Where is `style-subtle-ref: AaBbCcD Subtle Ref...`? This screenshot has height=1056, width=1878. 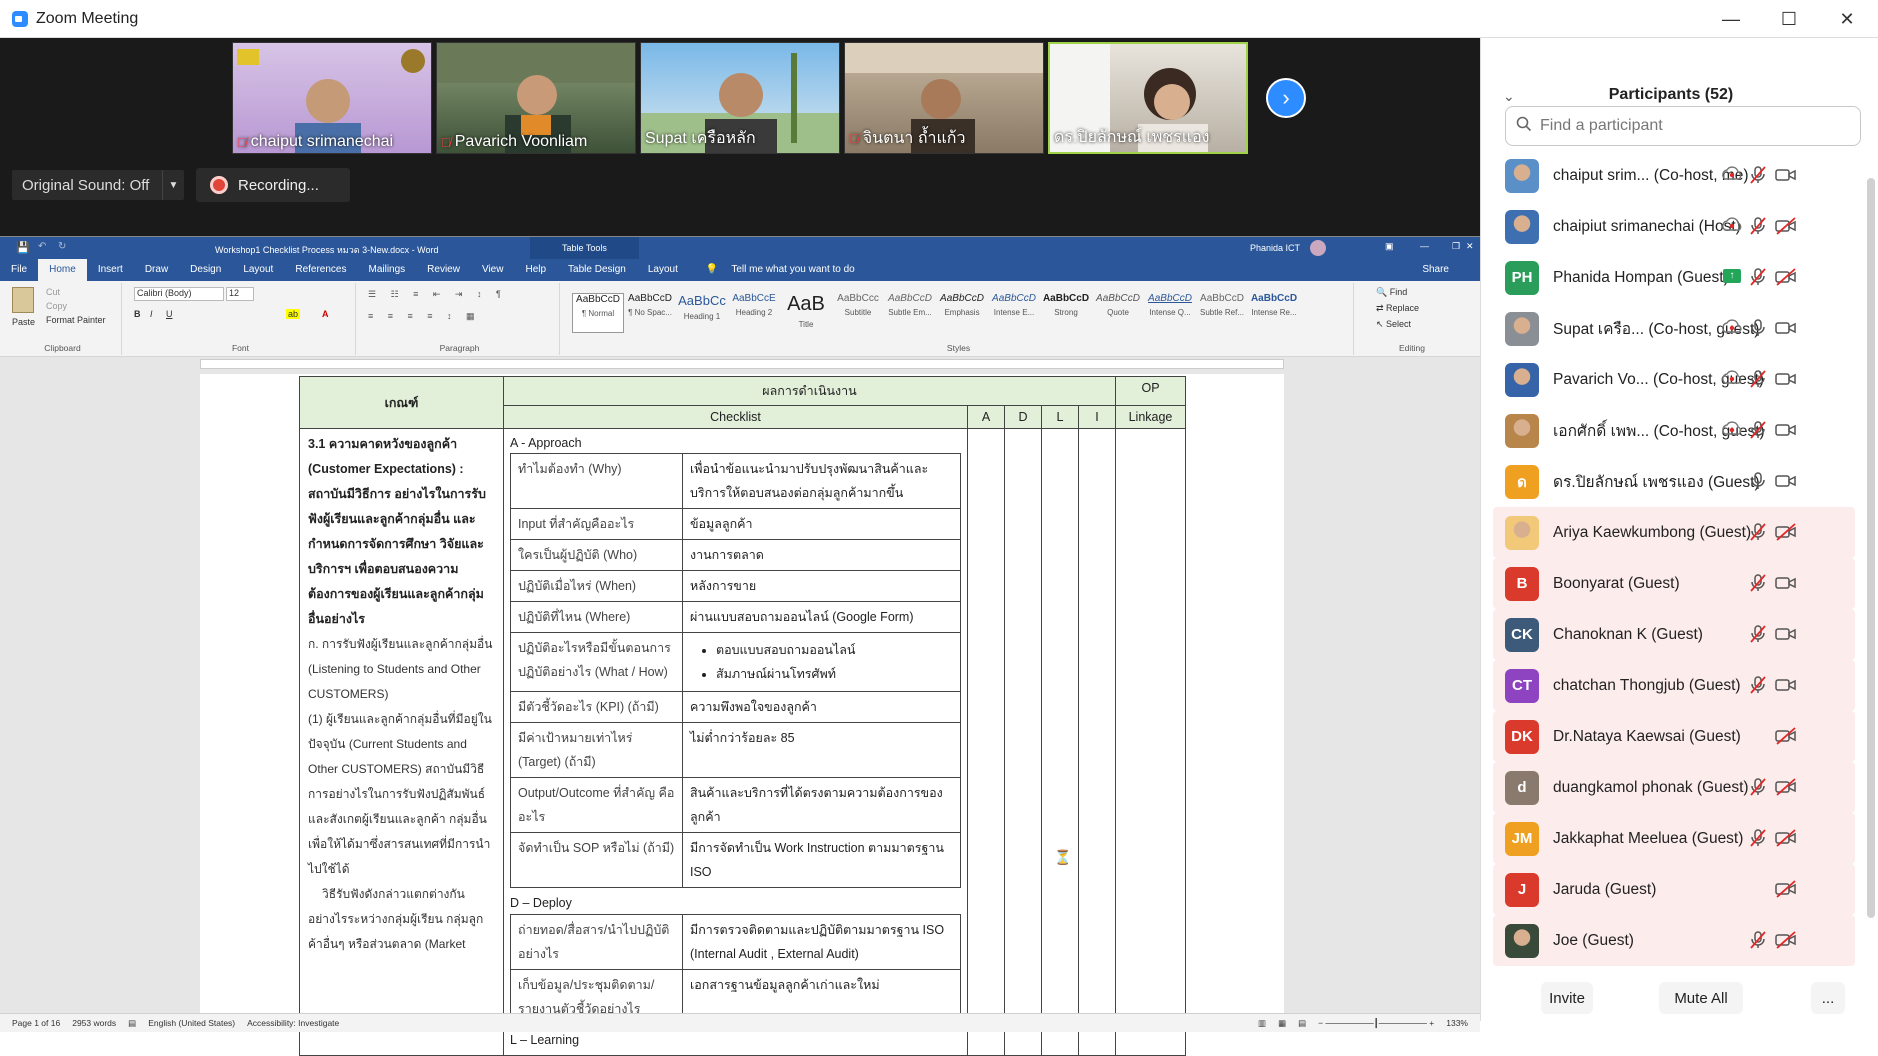
style-subtle-ref: AaBbCcD Subtle Ref... is located at coordinates (1222, 313).